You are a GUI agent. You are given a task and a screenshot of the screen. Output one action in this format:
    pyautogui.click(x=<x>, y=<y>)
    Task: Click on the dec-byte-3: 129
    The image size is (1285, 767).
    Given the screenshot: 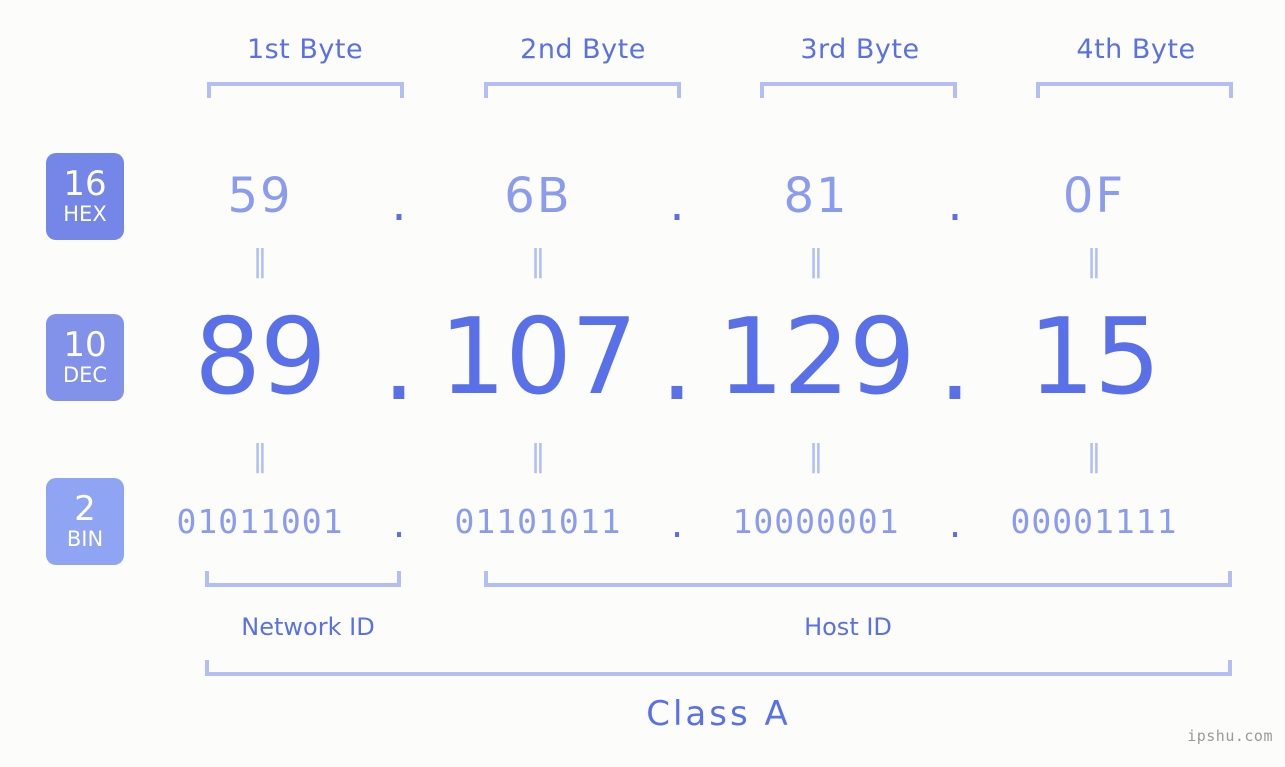 What is the action you would take?
    pyautogui.click(x=816, y=357)
    